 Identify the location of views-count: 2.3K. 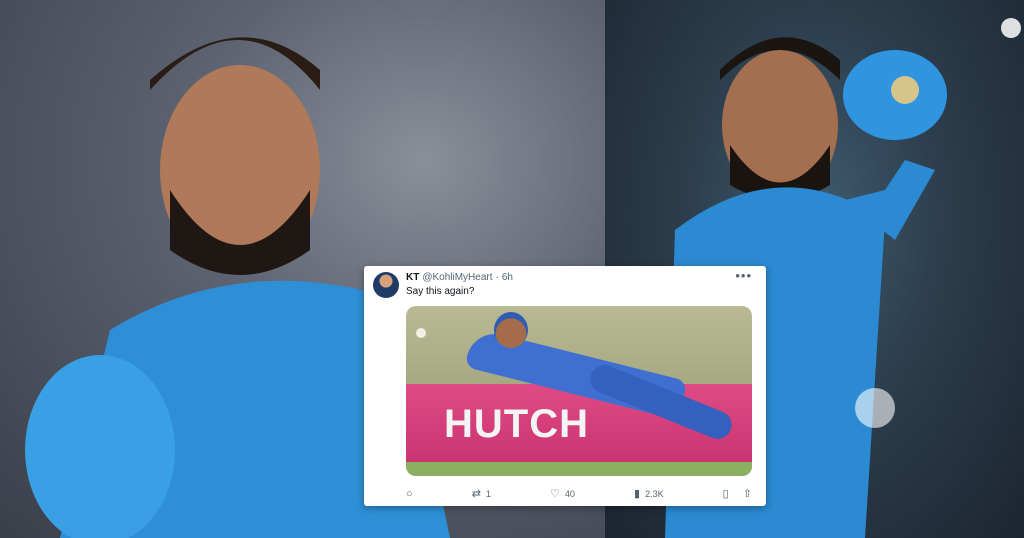
(654, 494).